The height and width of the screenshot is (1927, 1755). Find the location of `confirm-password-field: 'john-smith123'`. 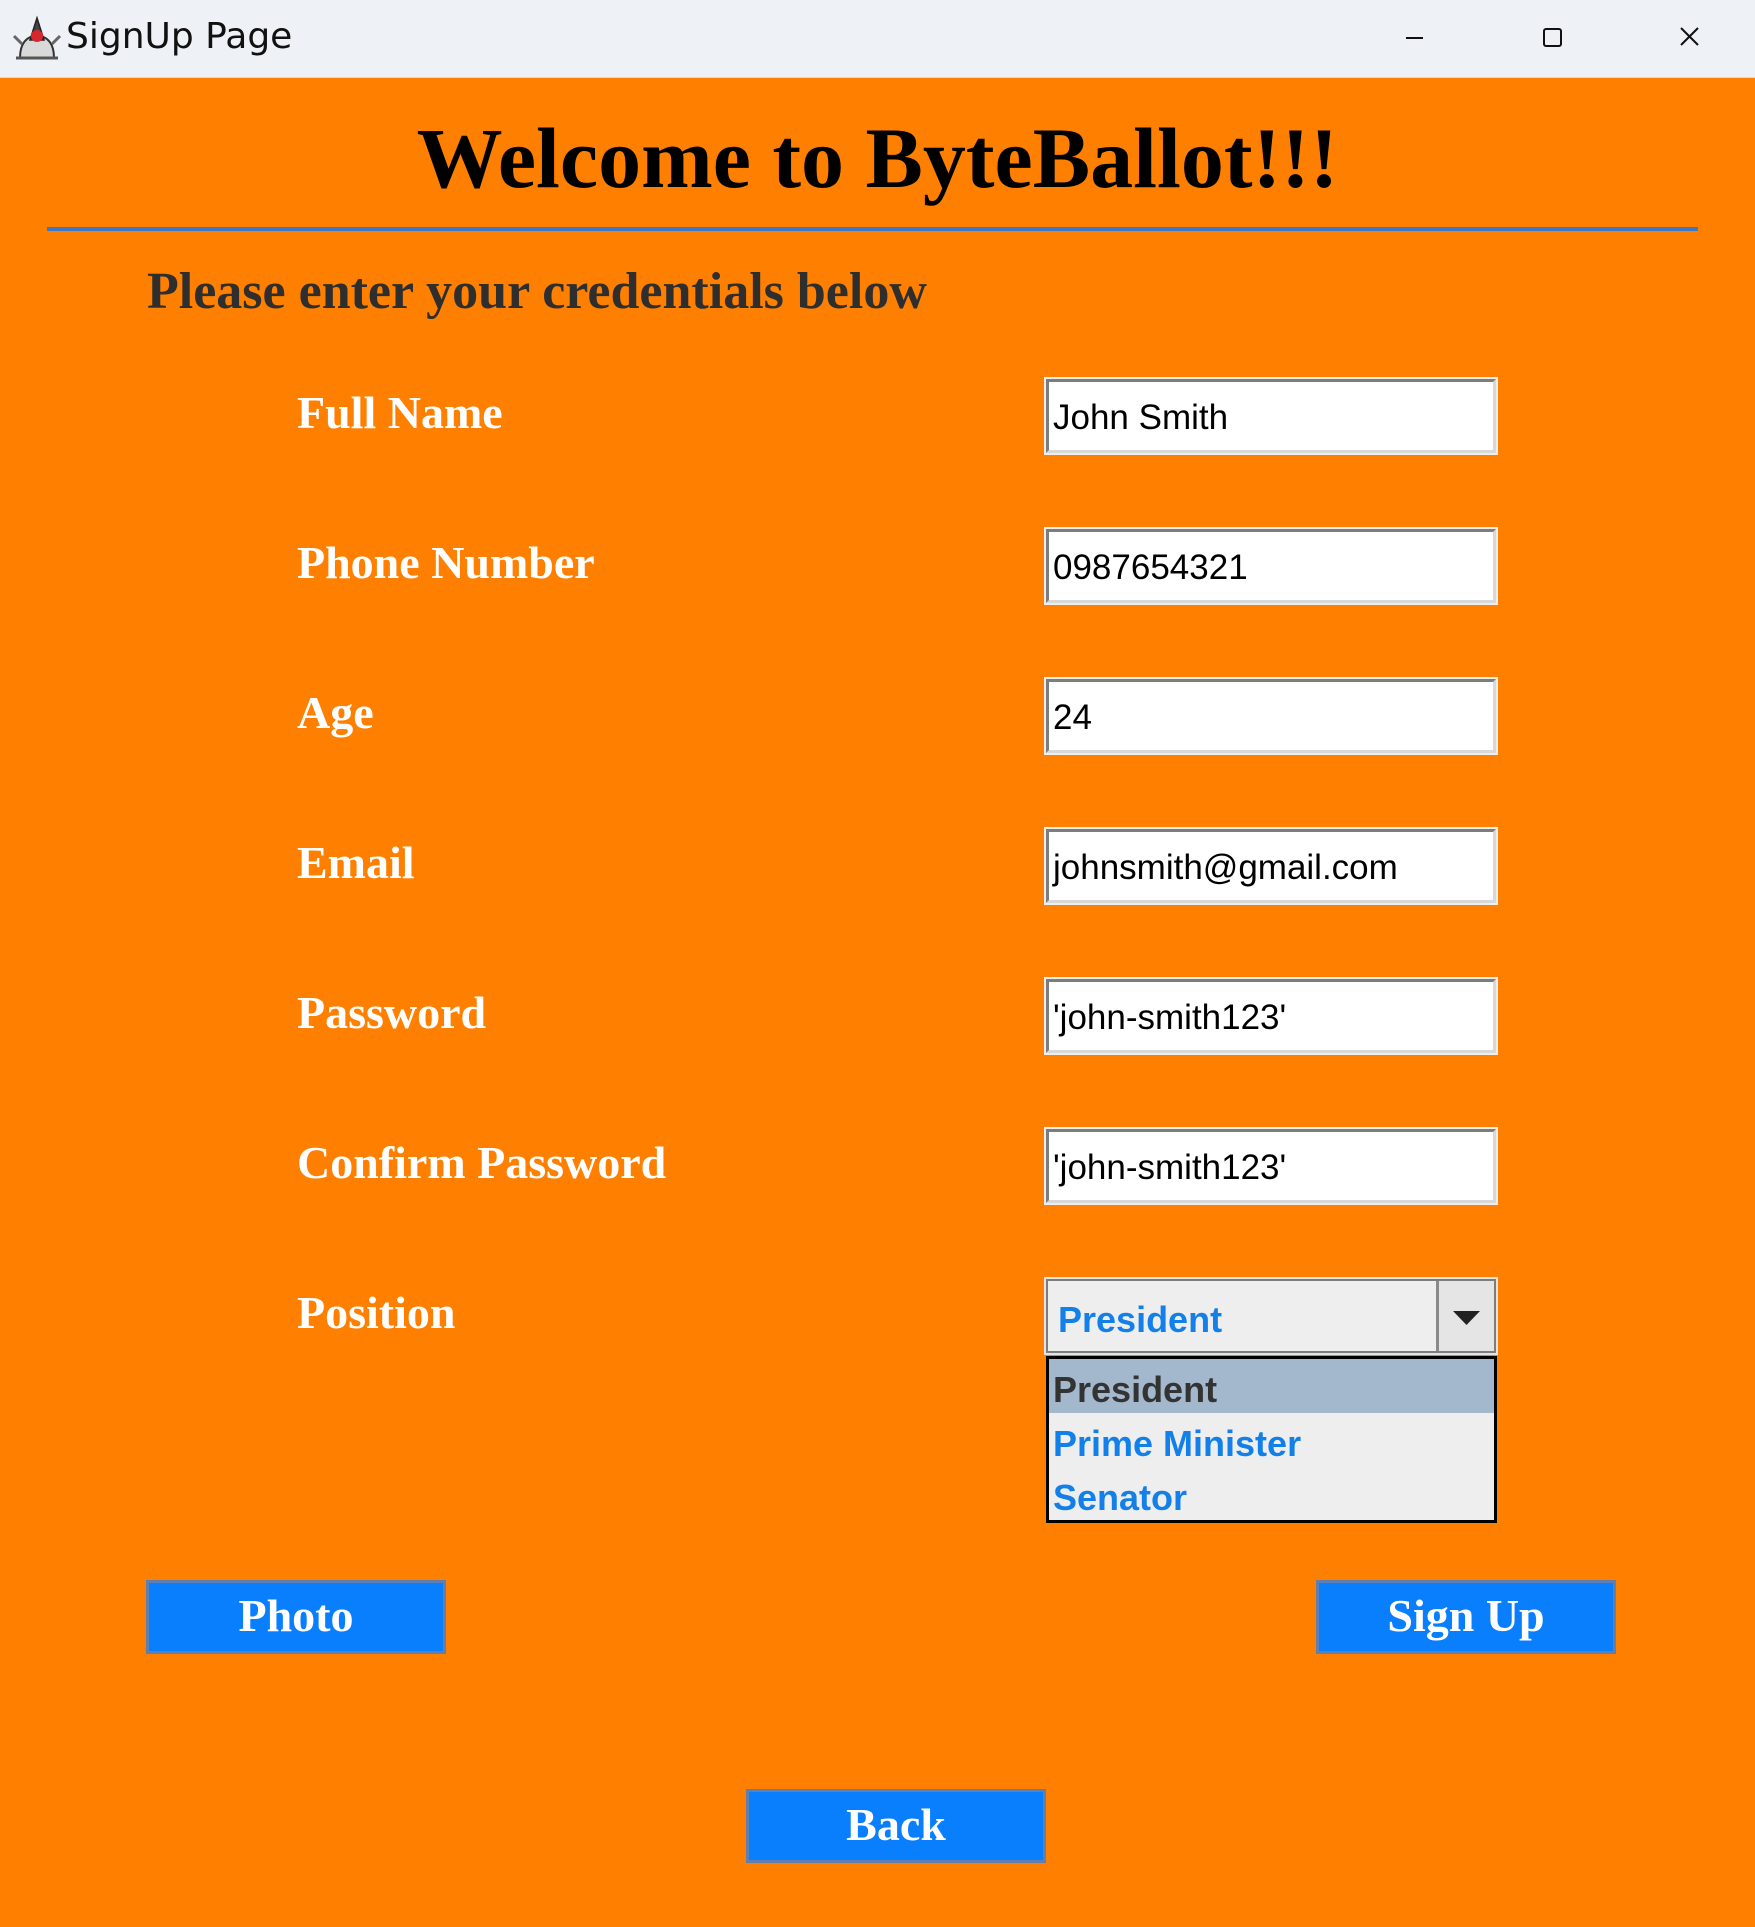

confirm-password-field: 'john-smith123' is located at coordinates (1271, 1166).